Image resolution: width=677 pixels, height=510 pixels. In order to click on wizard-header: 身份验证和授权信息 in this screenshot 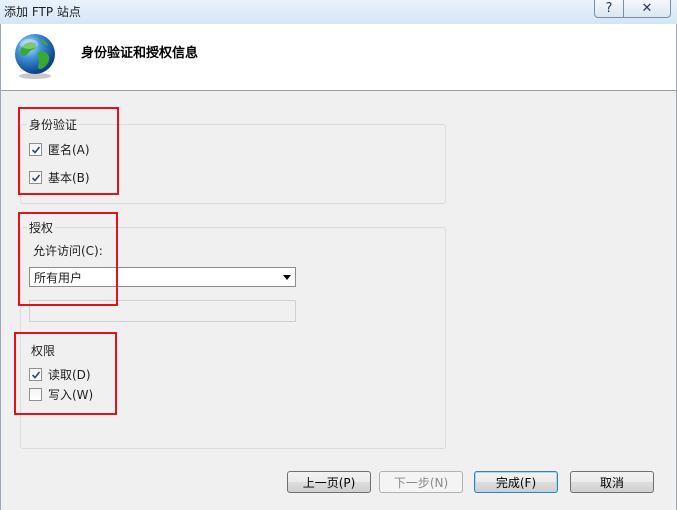, I will do `click(338, 57)`.